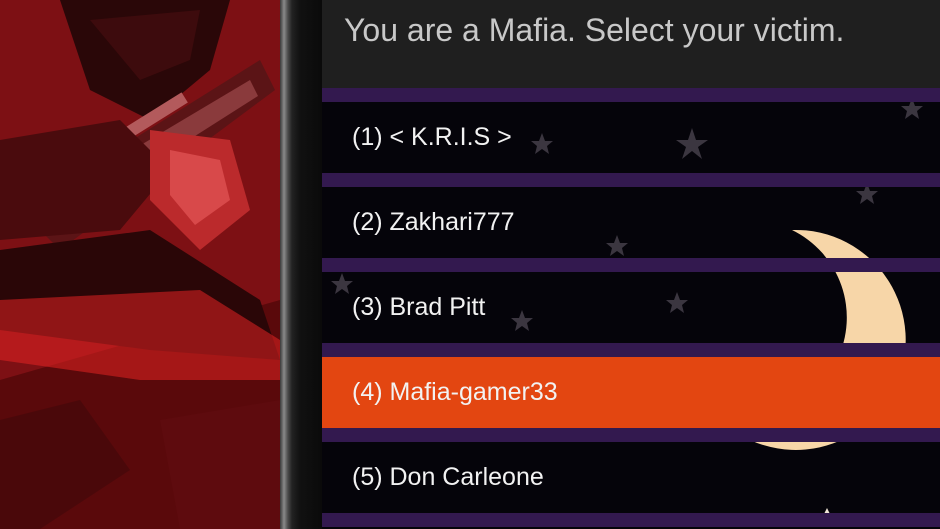 The width and height of the screenshot is (940, 529). Describe the element at coordinates (631, 137) in the screenshot. I see `player-option-1: (1) < K.R.I.S >` at that location.